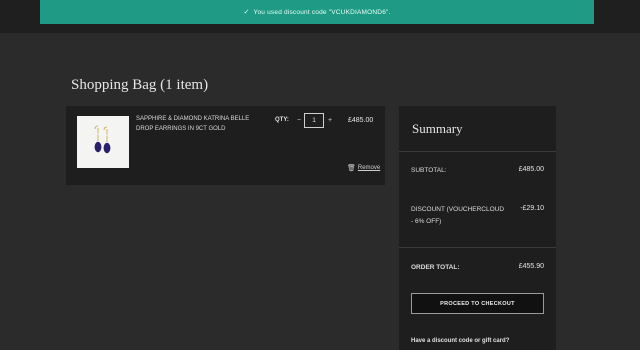 Image resolution: width=640 pixels, height=350 pixels. Describe the element at coordinates (435, 267) in the screenshot. I see `order-total-label: ORDER TOTAL:` at that location.